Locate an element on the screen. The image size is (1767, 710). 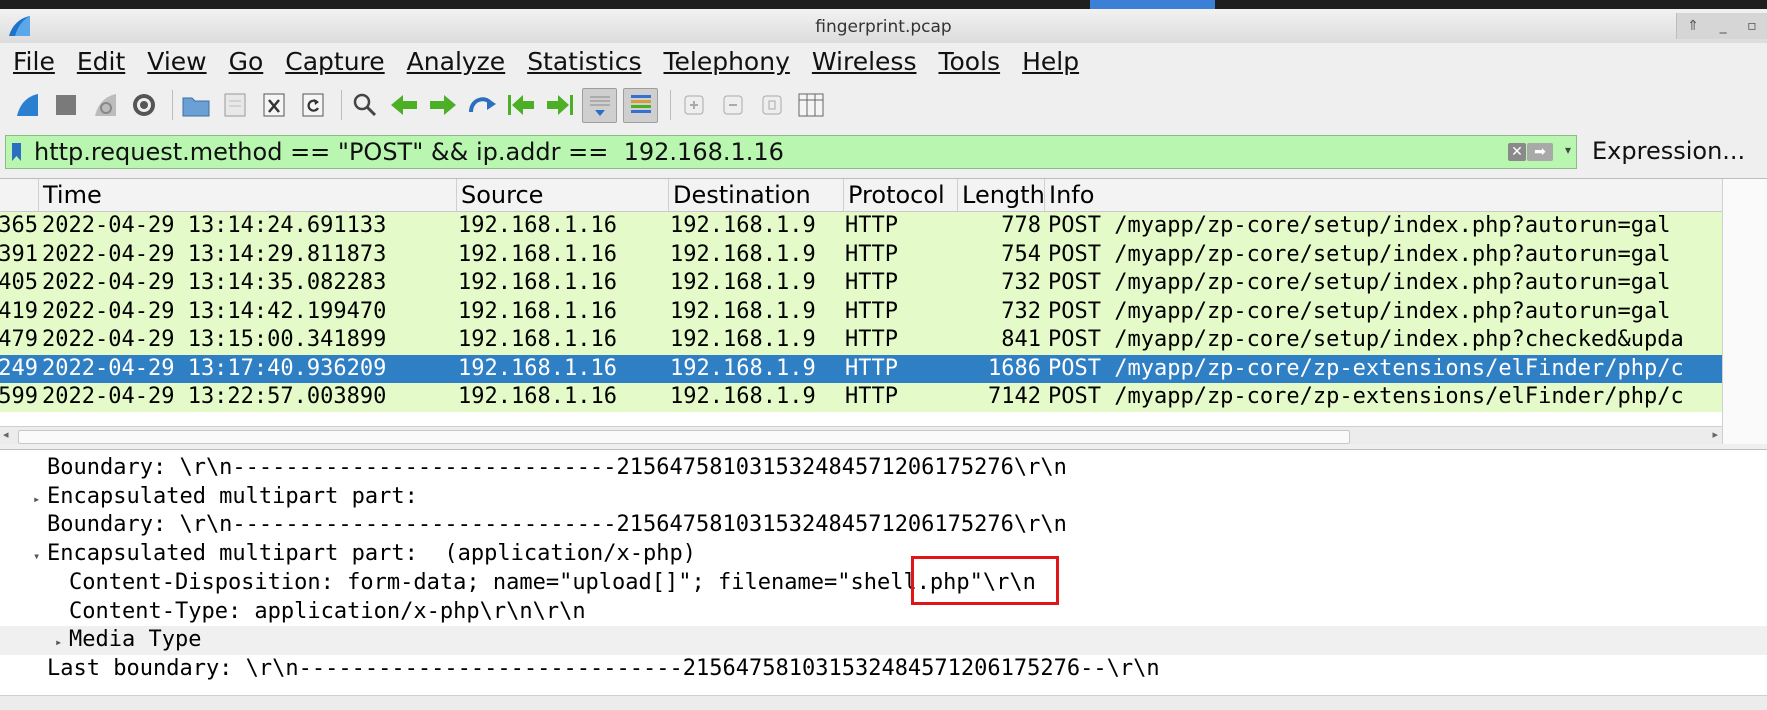
autoscroll-icon is located at coordinates (599, 105).